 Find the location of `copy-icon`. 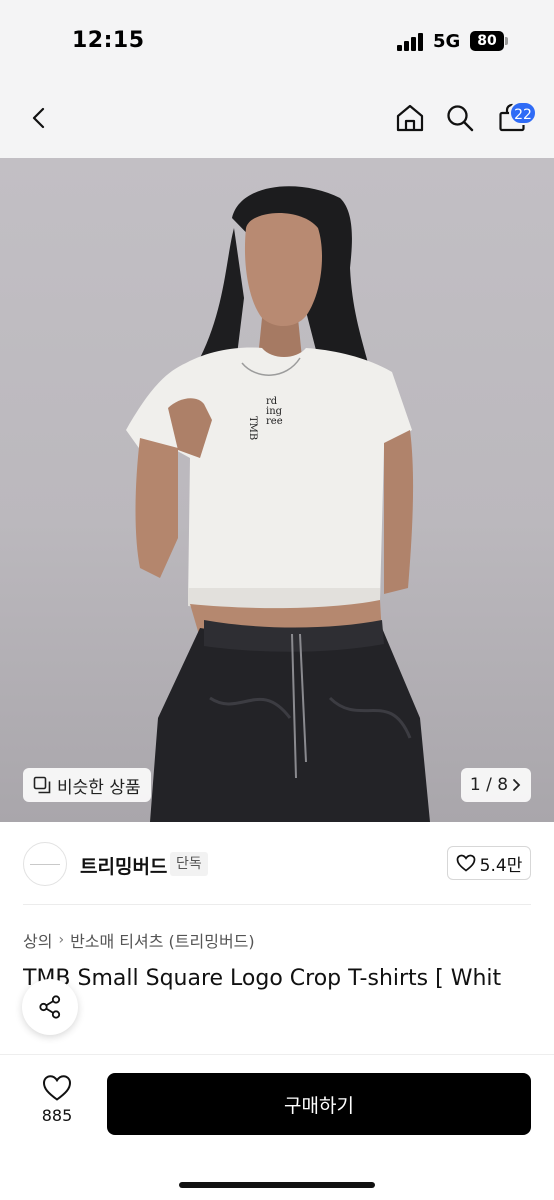

copy-icon is located at coordinates (42, 785).